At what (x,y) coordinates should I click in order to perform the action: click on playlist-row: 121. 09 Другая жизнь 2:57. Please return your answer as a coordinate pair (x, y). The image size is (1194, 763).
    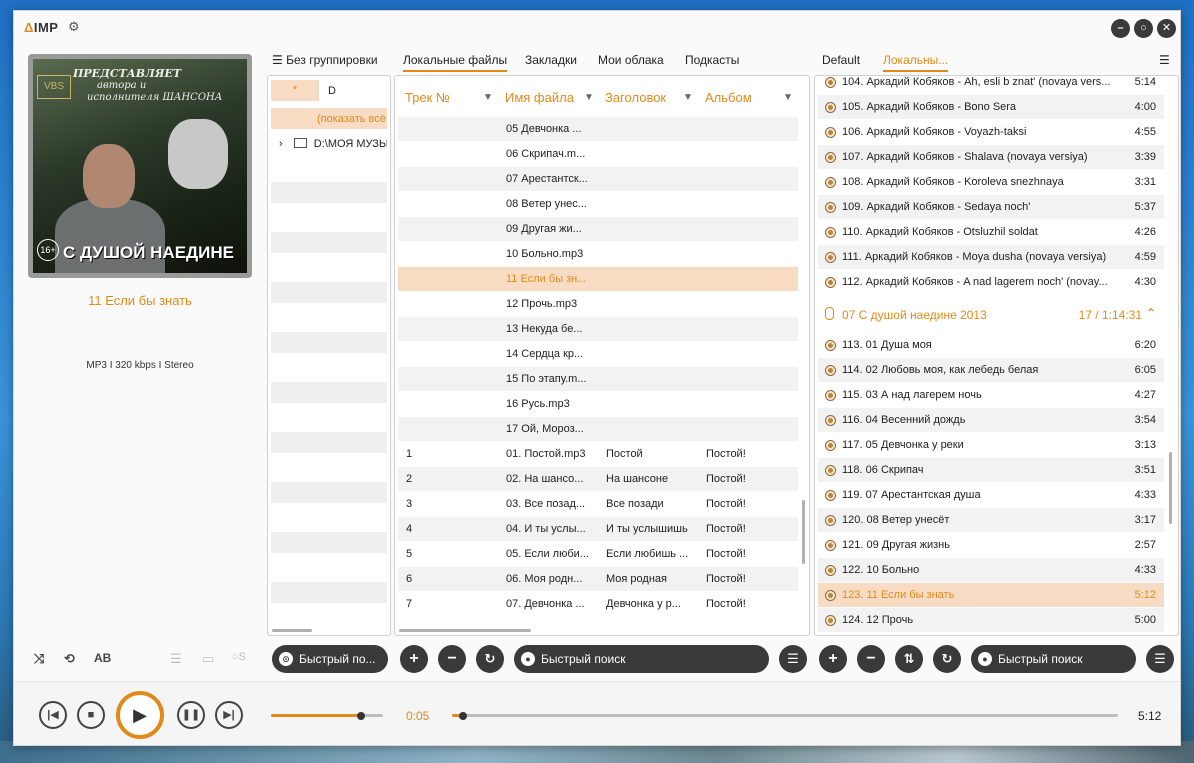
    Looking at the image, I should click on (991, 545).